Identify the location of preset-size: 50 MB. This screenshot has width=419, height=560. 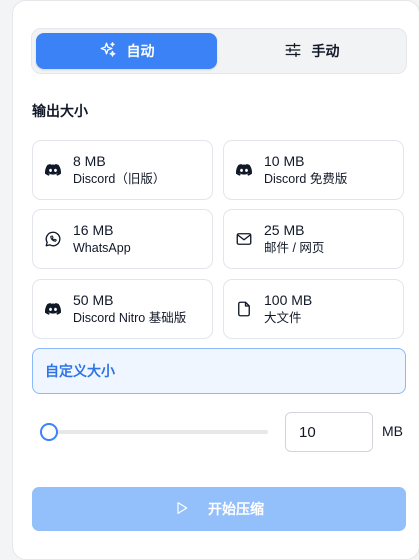
(93, 299).